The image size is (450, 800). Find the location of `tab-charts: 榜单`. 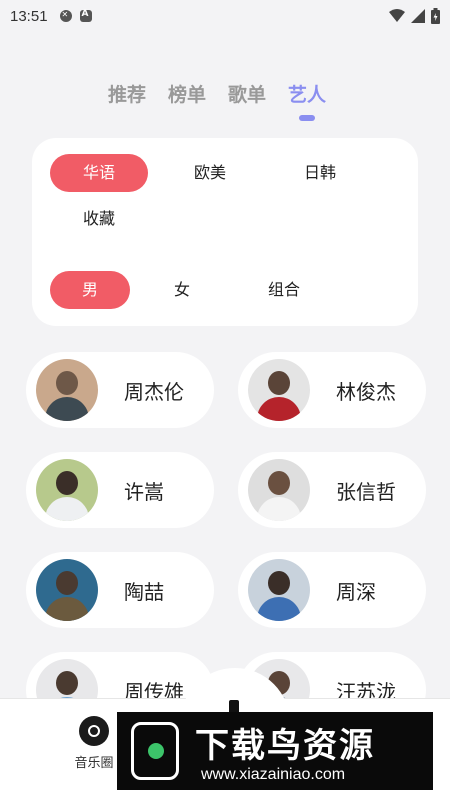

tab-charts: 榜单 is located at coordinates (187, 93).